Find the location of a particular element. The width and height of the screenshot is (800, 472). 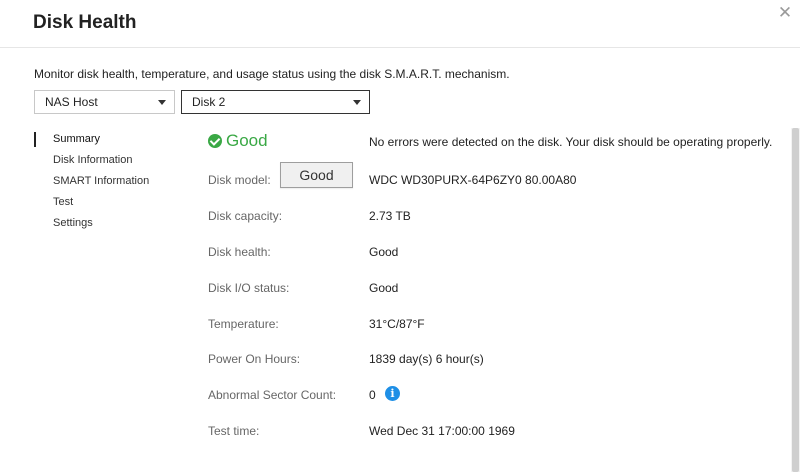

disk-select-value: Disk 2 is located at coordinates (209, 102).